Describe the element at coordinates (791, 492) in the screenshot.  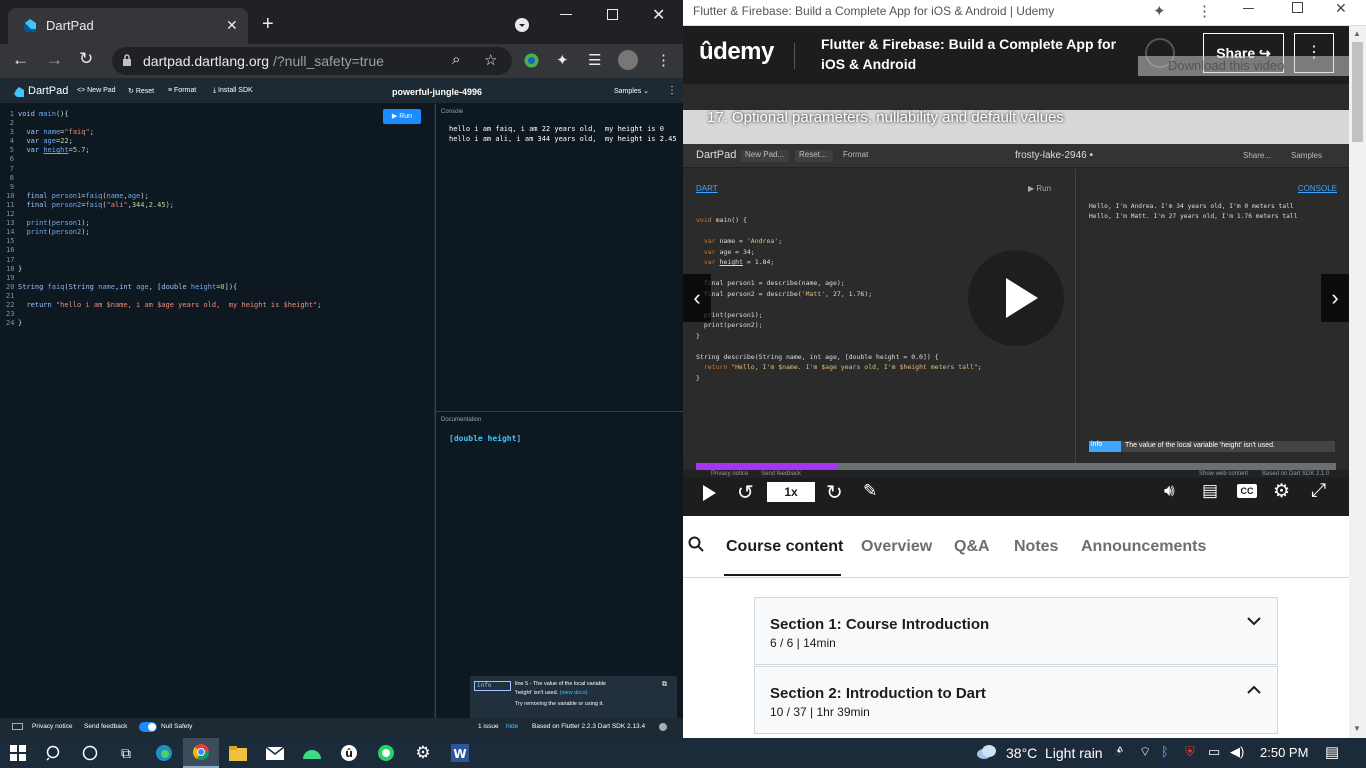
I see `speed-button: 1x` at that location.